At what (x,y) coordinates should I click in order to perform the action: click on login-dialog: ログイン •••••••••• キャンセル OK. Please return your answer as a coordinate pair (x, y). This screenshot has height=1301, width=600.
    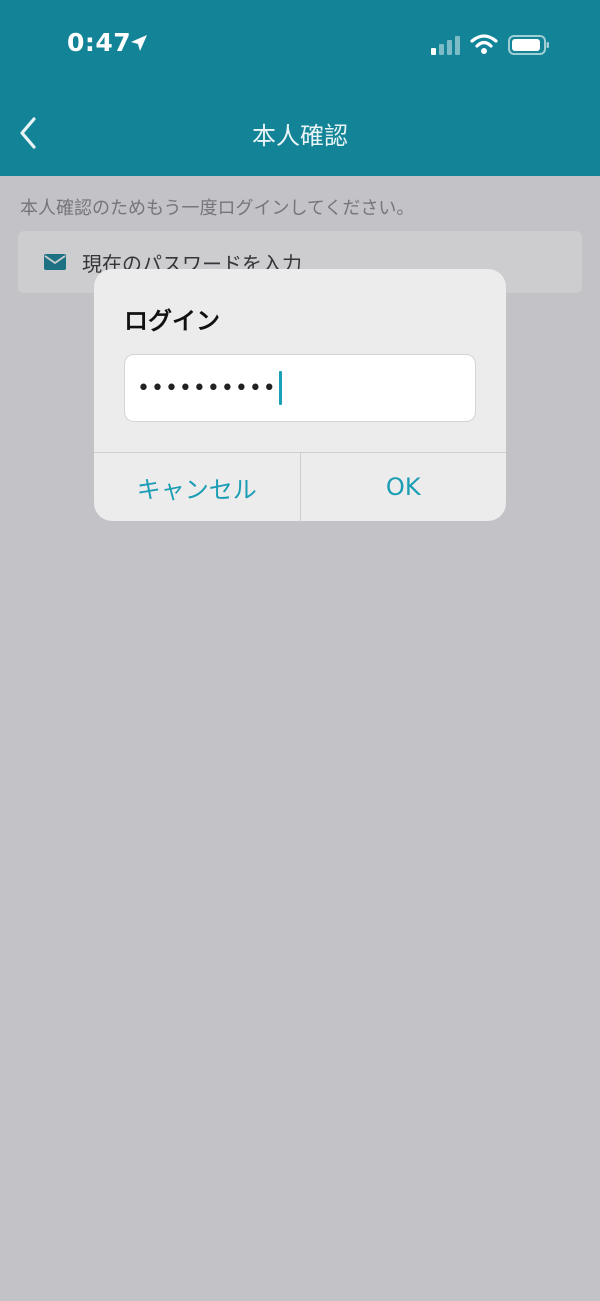
    Looking at the image, I should click on (300, 395).